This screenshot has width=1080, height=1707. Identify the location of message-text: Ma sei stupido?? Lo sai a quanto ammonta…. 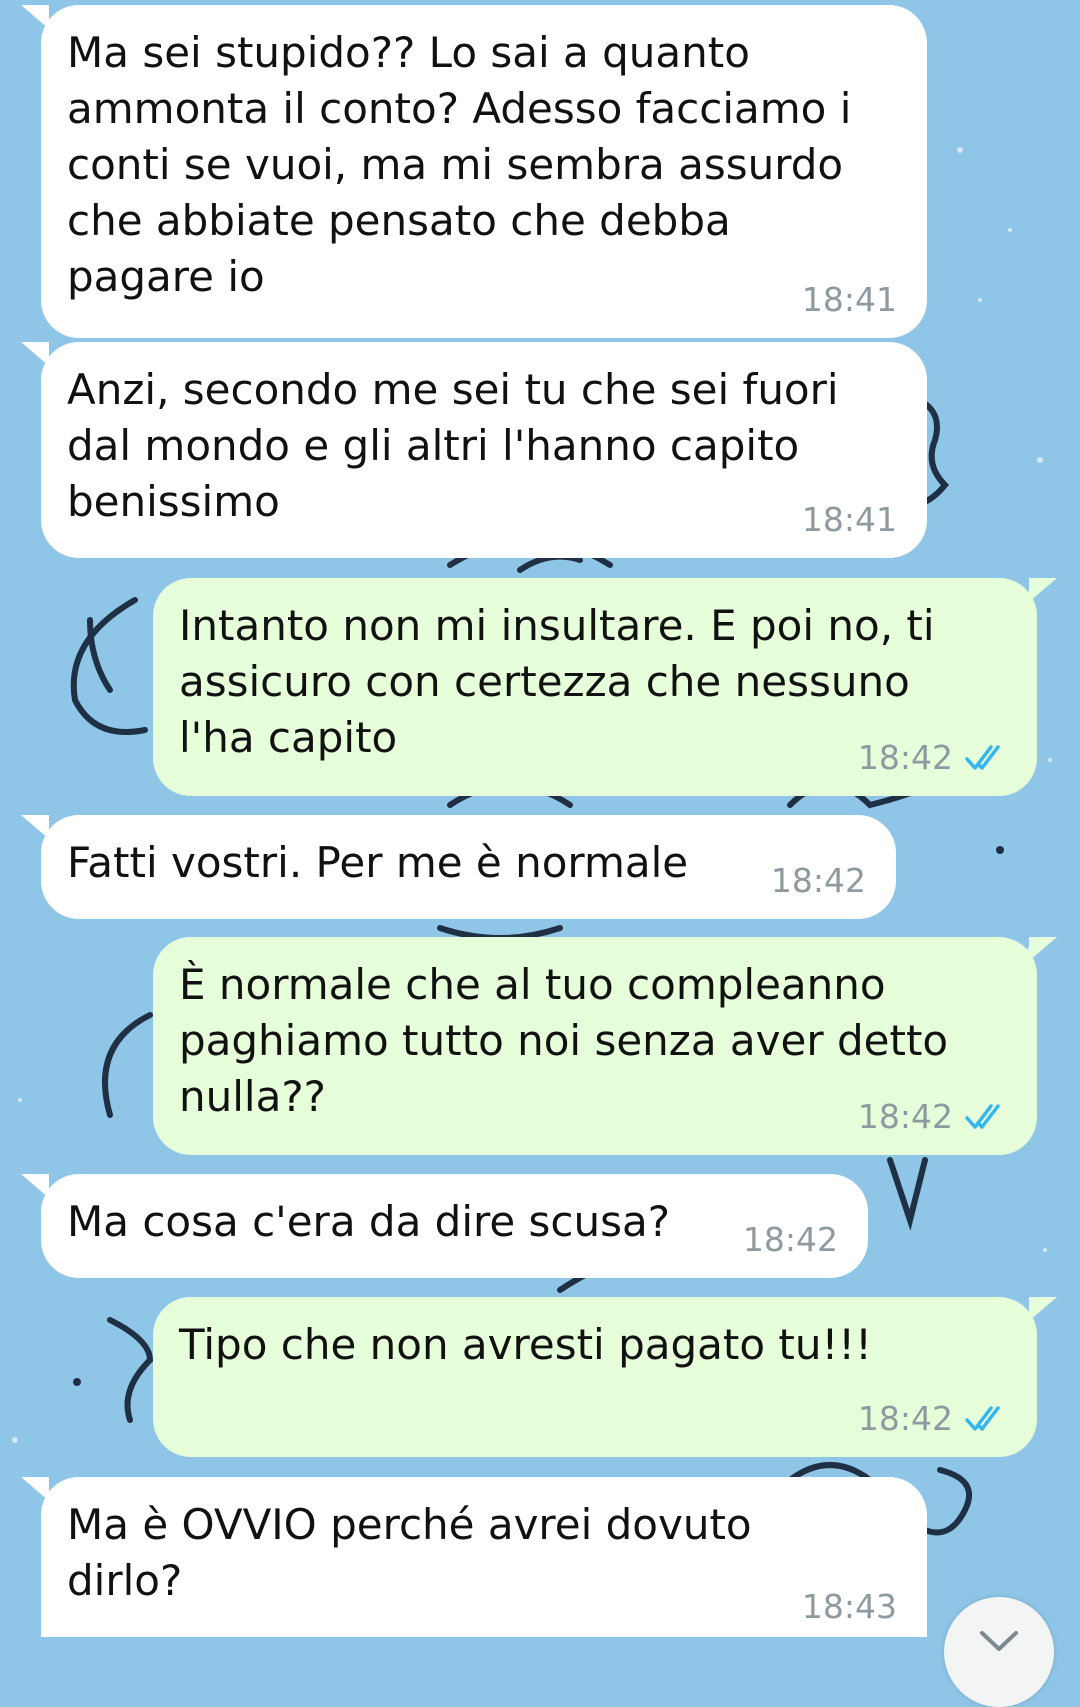
(459, 164).